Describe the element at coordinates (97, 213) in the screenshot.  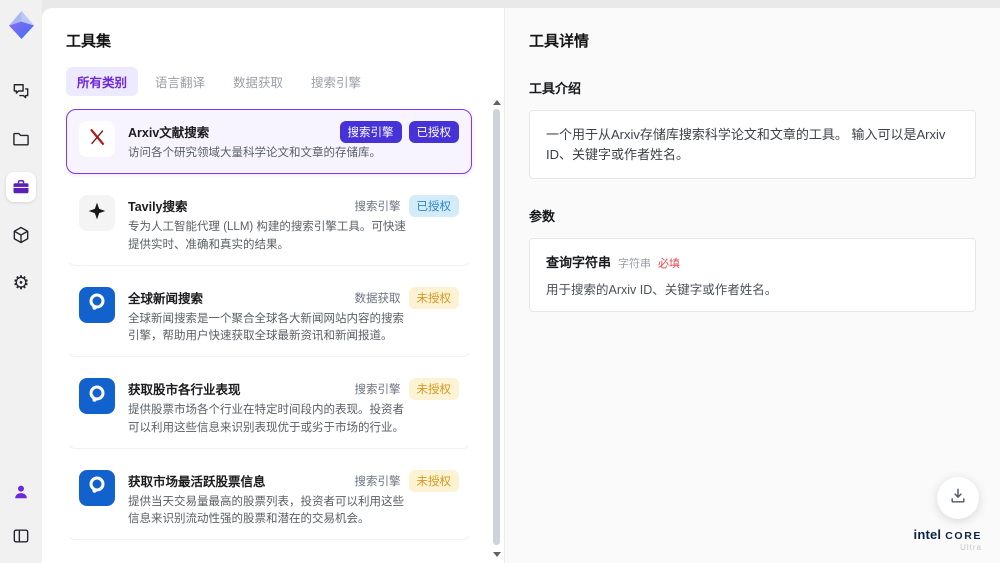
I see `sparkle-icon` at that location.